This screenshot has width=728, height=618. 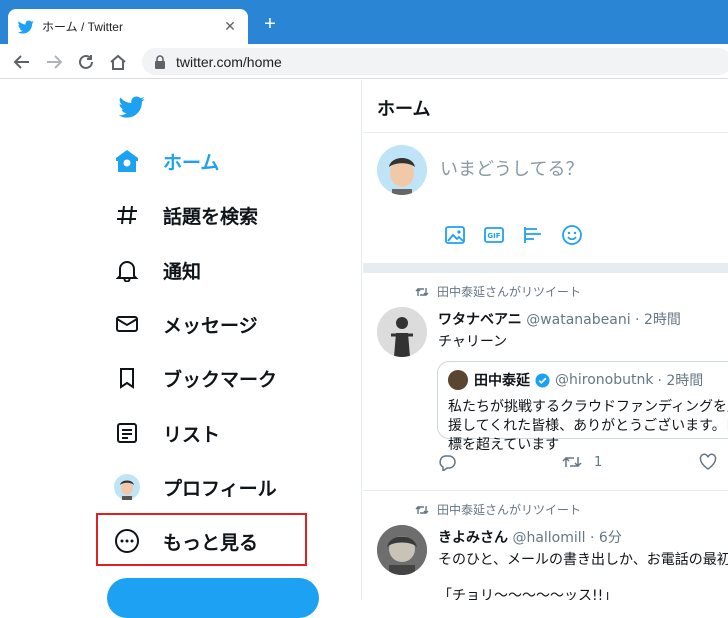 I want to click on url-text: twitter.com/home, so click(x=229, y=61).